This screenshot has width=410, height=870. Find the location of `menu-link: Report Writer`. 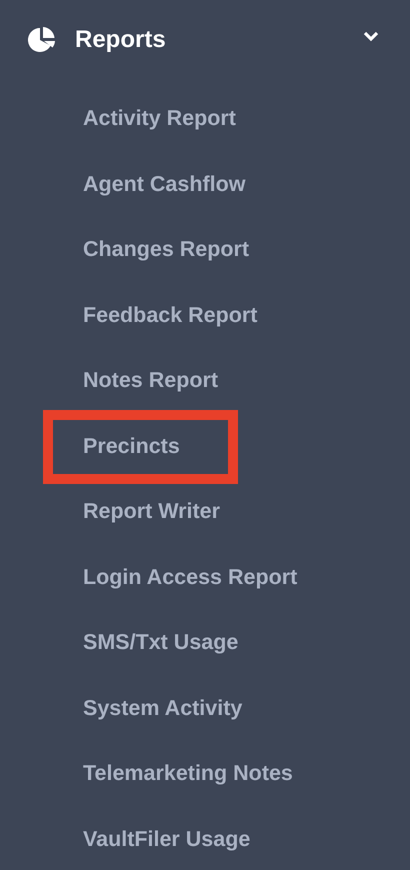

menu-link: Report Writer is located at coordinates (151, 511).